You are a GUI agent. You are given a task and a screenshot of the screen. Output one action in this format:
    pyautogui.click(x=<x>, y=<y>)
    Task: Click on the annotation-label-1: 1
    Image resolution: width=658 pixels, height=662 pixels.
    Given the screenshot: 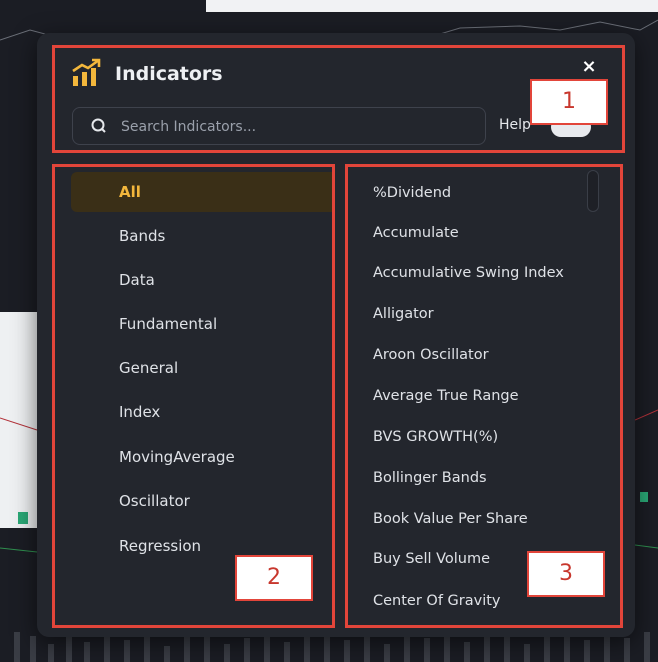 What is the action you would take?
    pyautogui.click(x=569, y=102)
    